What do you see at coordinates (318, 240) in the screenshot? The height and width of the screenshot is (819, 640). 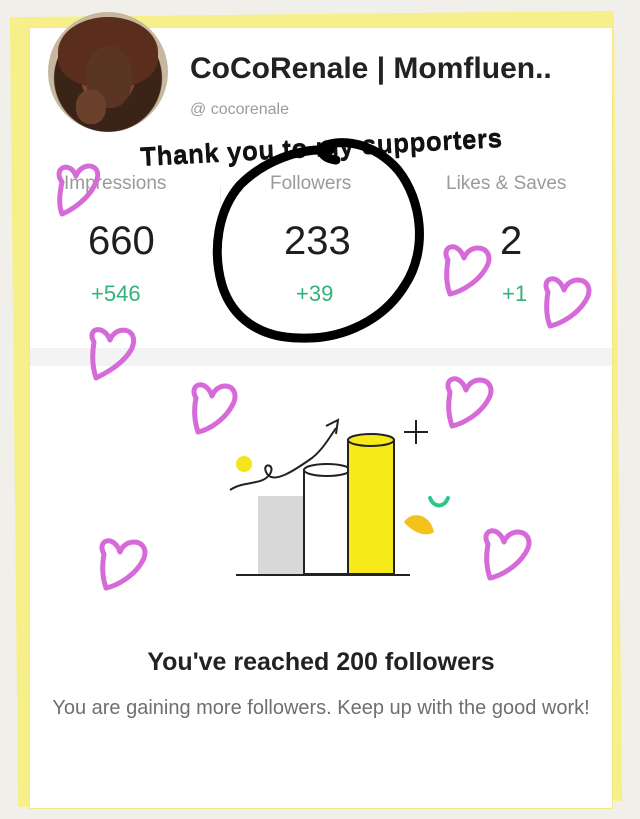 I see `hand-drawn-circle` at bounding box center [318, 240].